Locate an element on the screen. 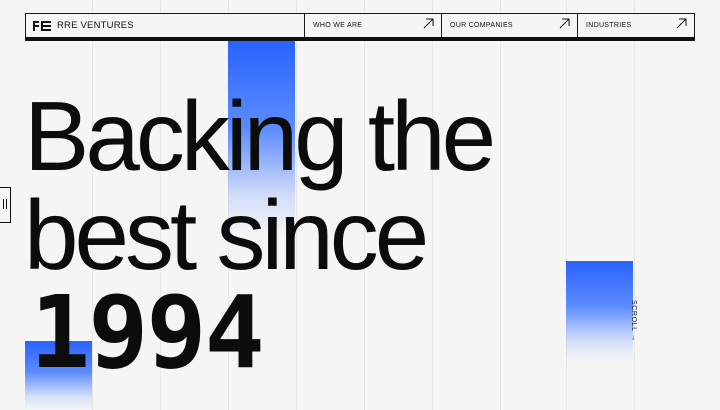 Image resolution: width=720 pixels, height=410 pixels. side-menu-tab is located at coordinates (5, 205).